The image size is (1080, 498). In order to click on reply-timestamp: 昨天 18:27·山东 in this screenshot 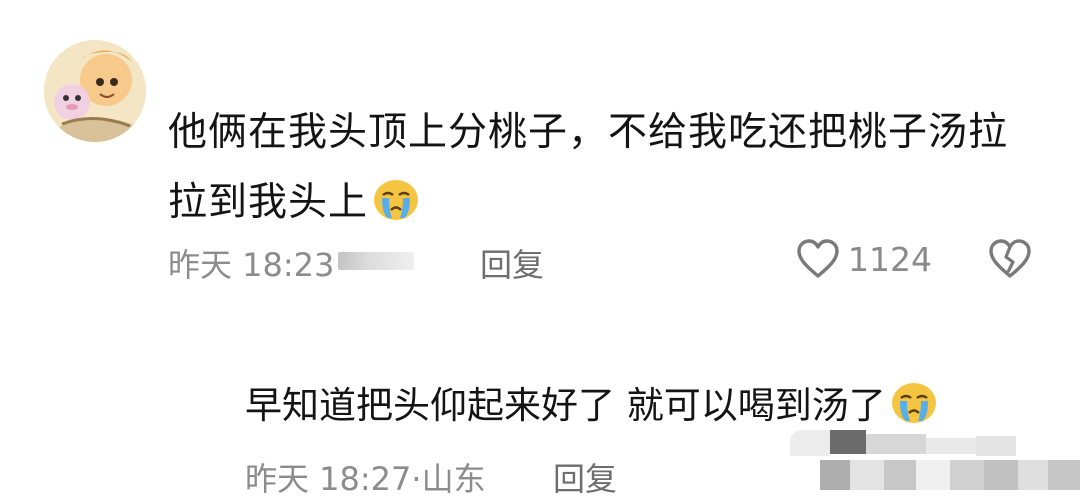, I will do `click(365, 479)`.